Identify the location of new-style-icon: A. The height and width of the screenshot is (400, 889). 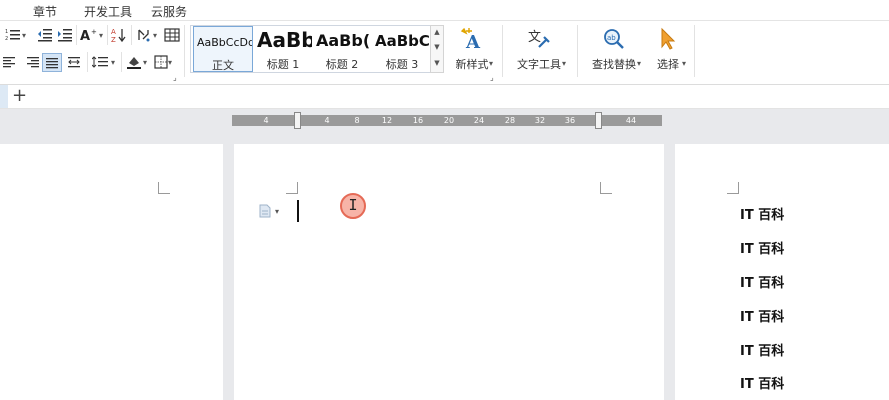
(470, 39).